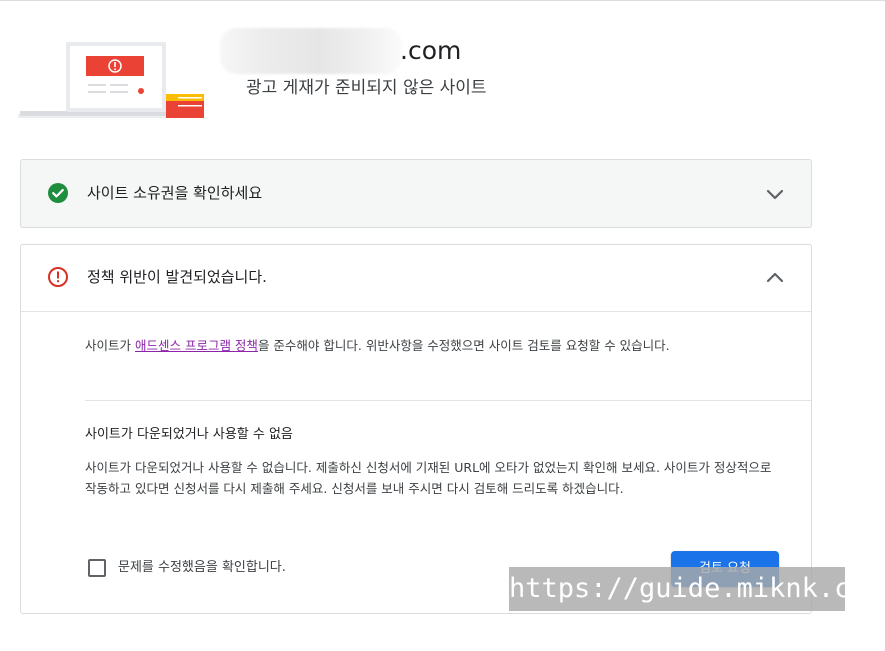 This screenshot has width=885, height=651. I want to click on chevron-down-icon, so click(775, 194).